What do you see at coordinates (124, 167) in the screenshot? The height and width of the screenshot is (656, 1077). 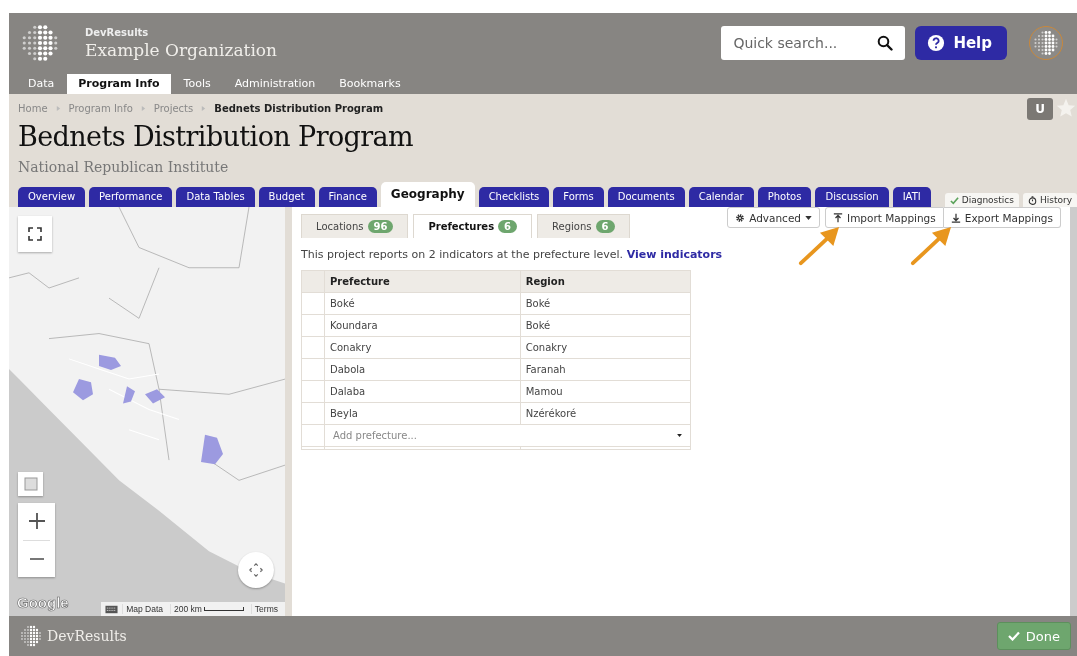 I see `page-subtitle: National Republican Institute` at bounding box center [124, 167].